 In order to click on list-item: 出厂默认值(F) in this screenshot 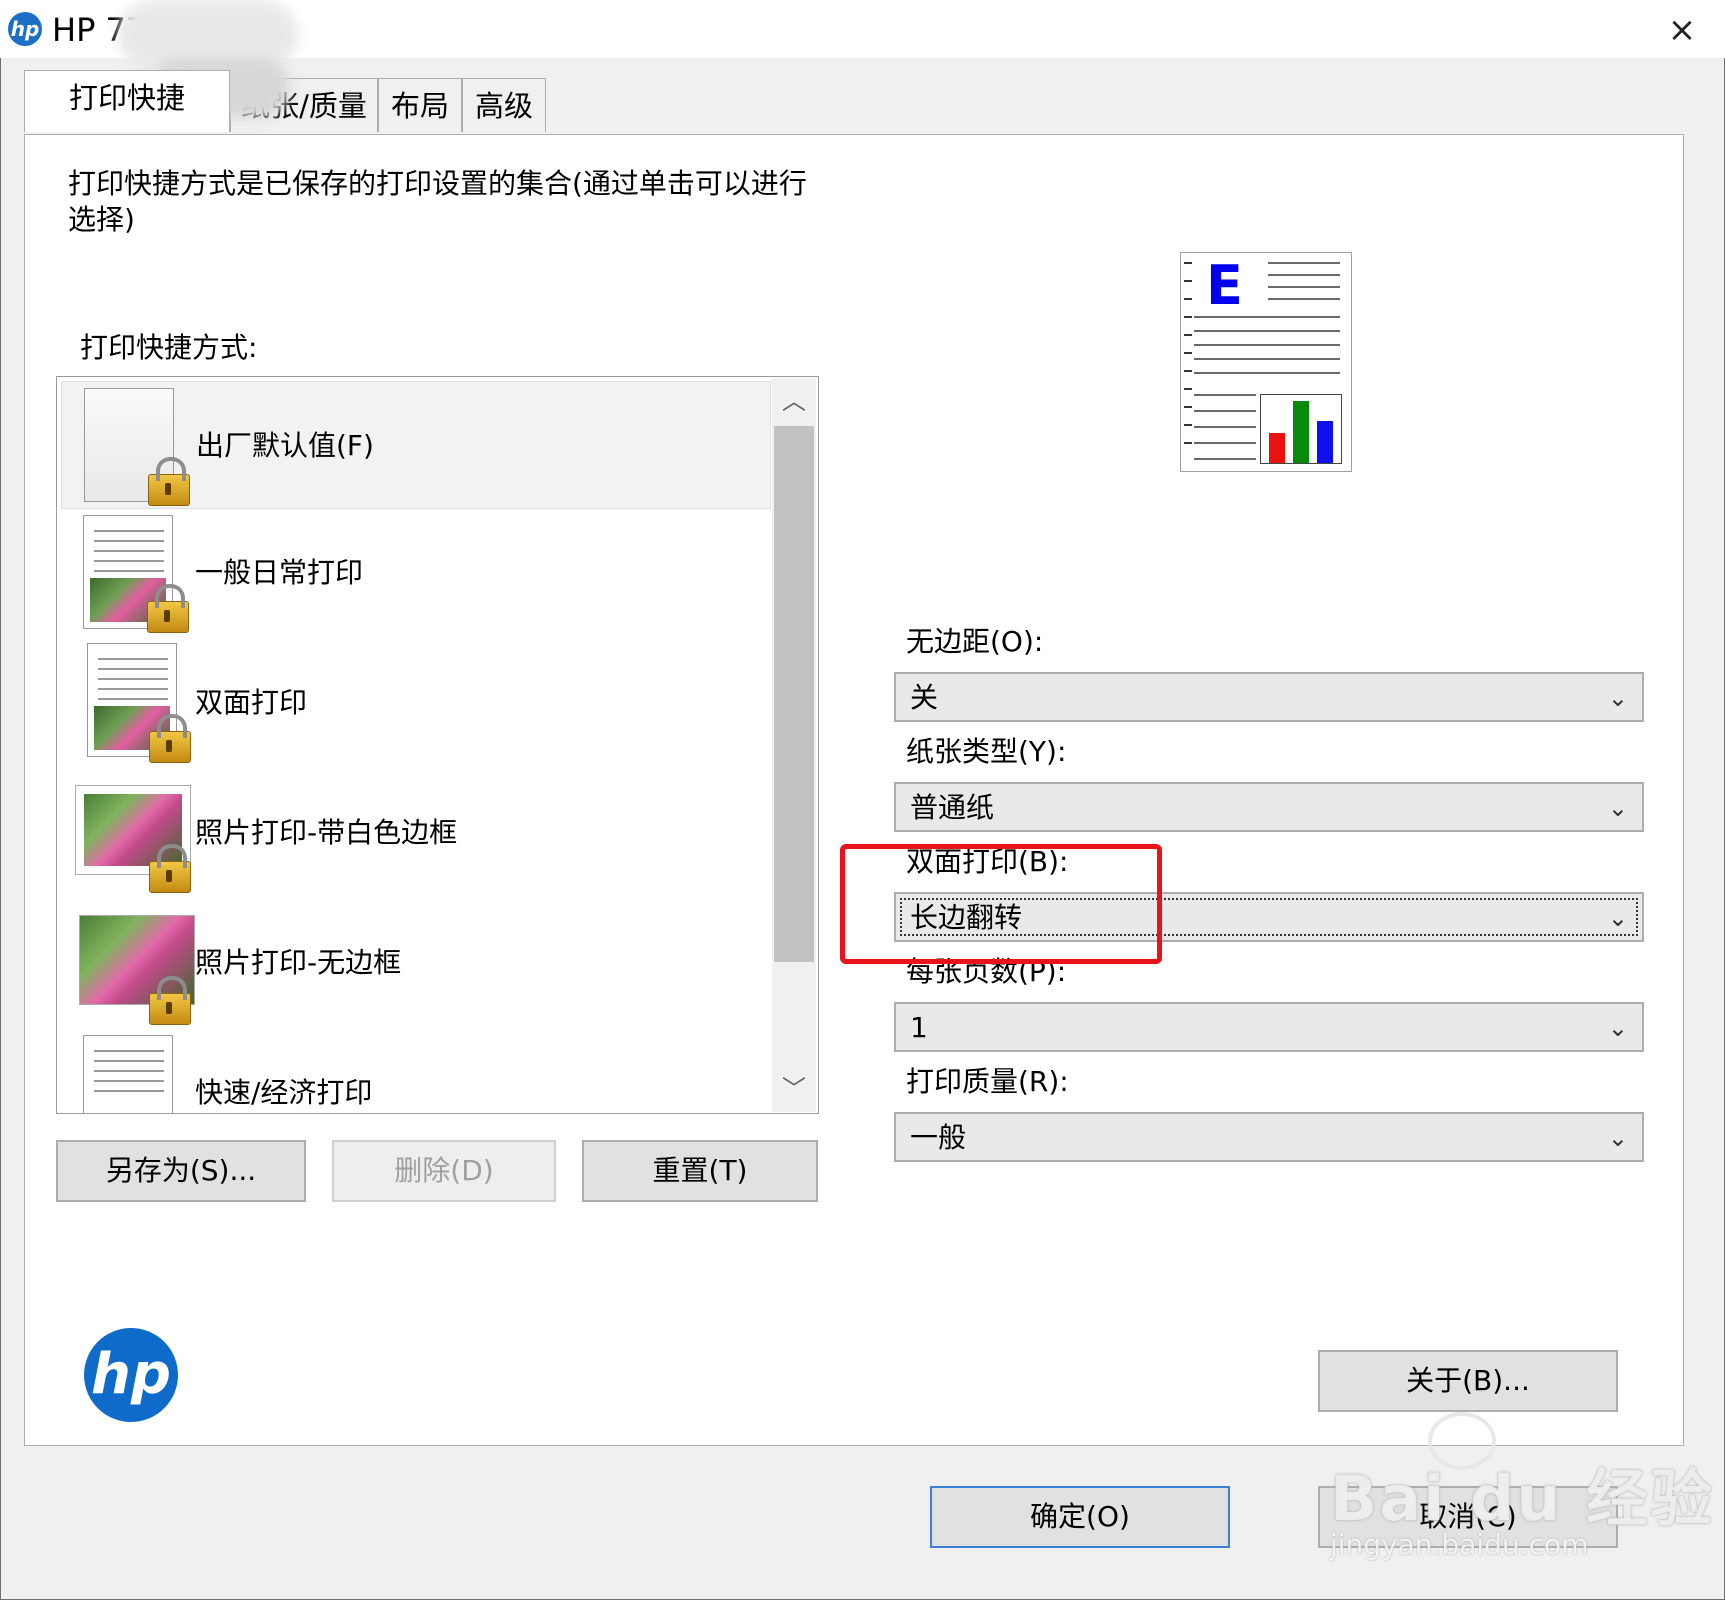, I will do `click(416, 445)`.